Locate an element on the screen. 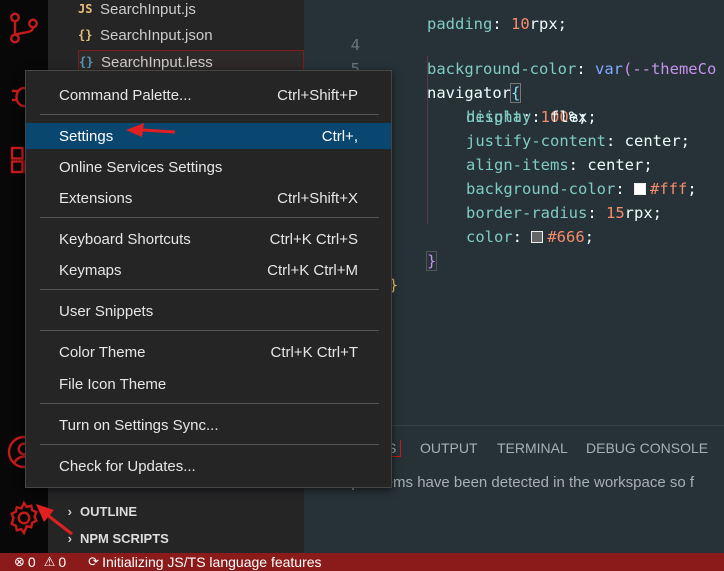 Image resolution: width=724 pixels, height=571 pixels. npm-scripts-section: › NPM SCRIPTS is located at coordinates (176, 538).